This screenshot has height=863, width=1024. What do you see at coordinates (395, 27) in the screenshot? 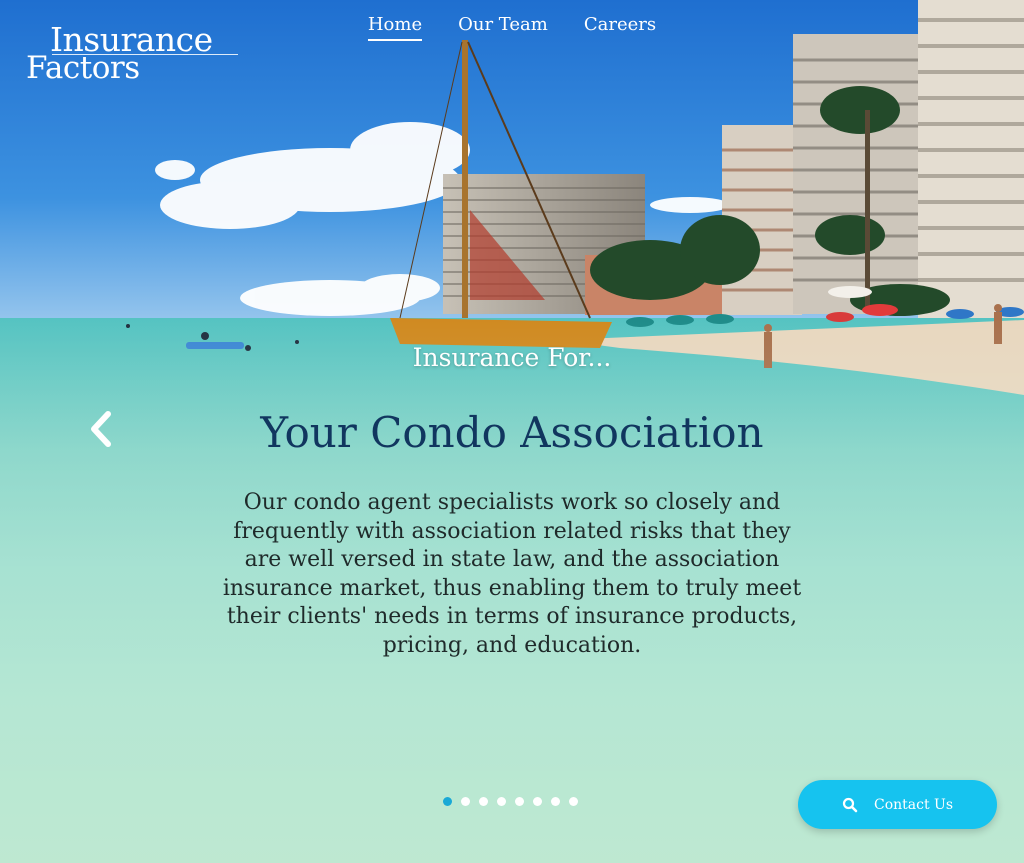
I see `nav-link-home: Home` at bounding box center [395, 27].